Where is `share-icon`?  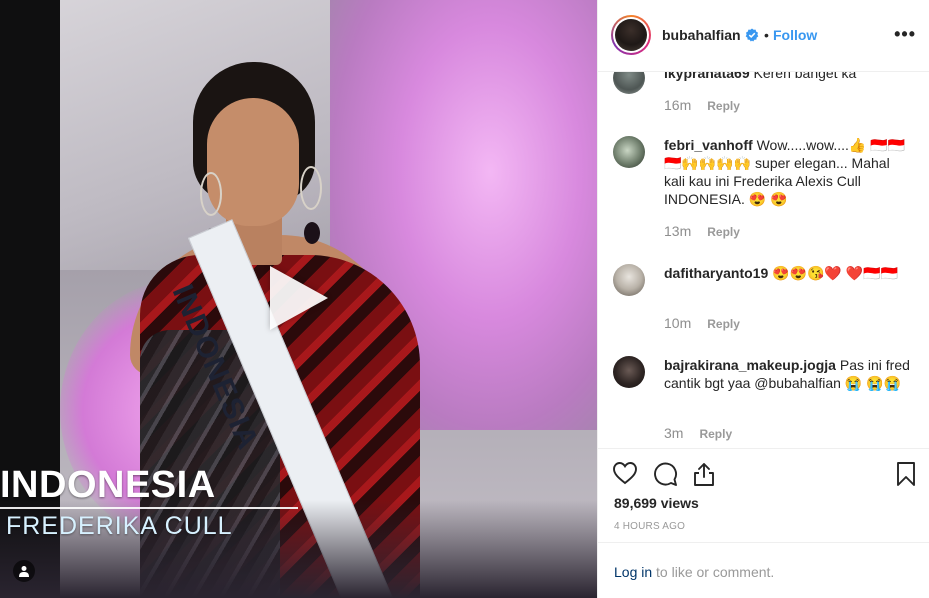
share-icon is located at coordinates (704, 474).